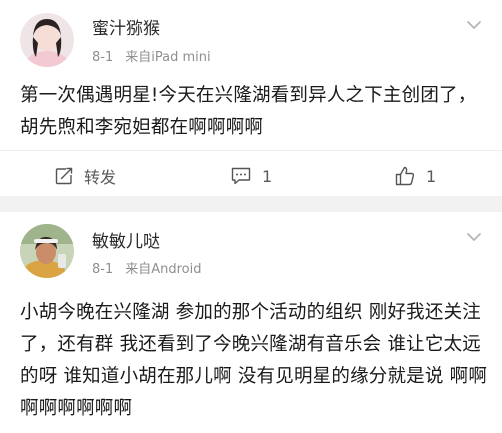 The image size is (502, 433). I want to click on post-meta: 8-1 来自Android, so click(147, 267).